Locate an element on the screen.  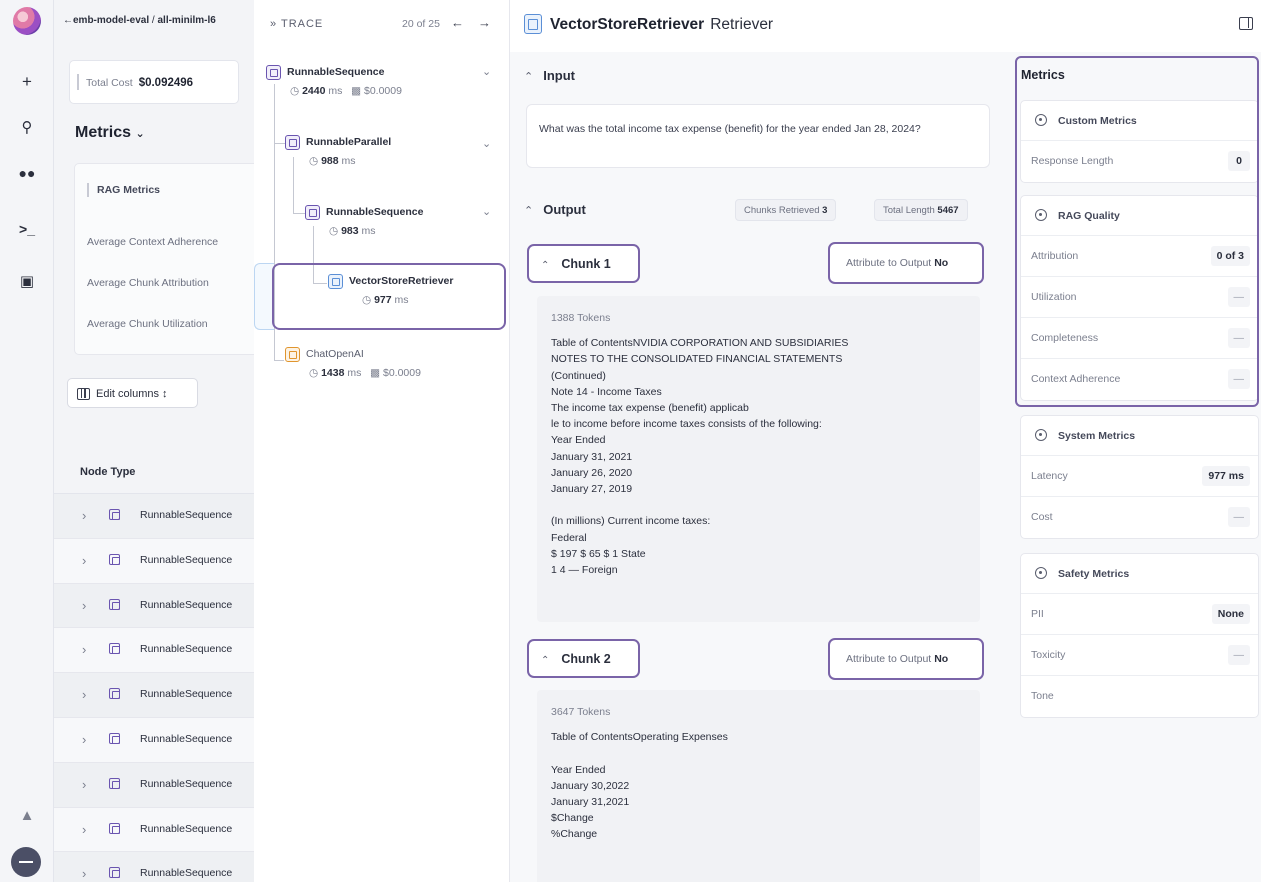
breadcrumb-run: all-minilm-l6 is located at coordinates (186, 20).